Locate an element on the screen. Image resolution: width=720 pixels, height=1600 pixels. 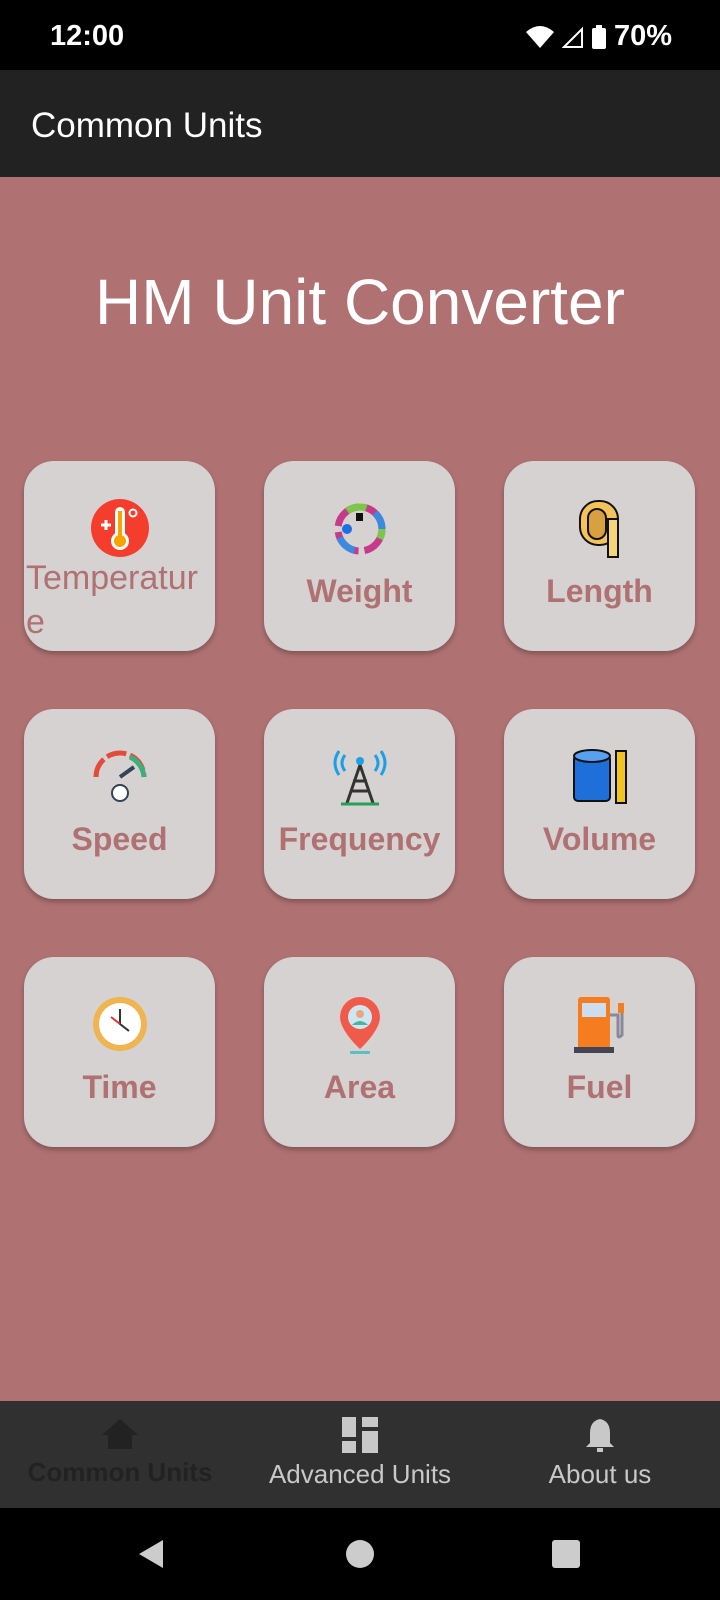
nav-about-us: About us is located at coordinates (600, 1454).